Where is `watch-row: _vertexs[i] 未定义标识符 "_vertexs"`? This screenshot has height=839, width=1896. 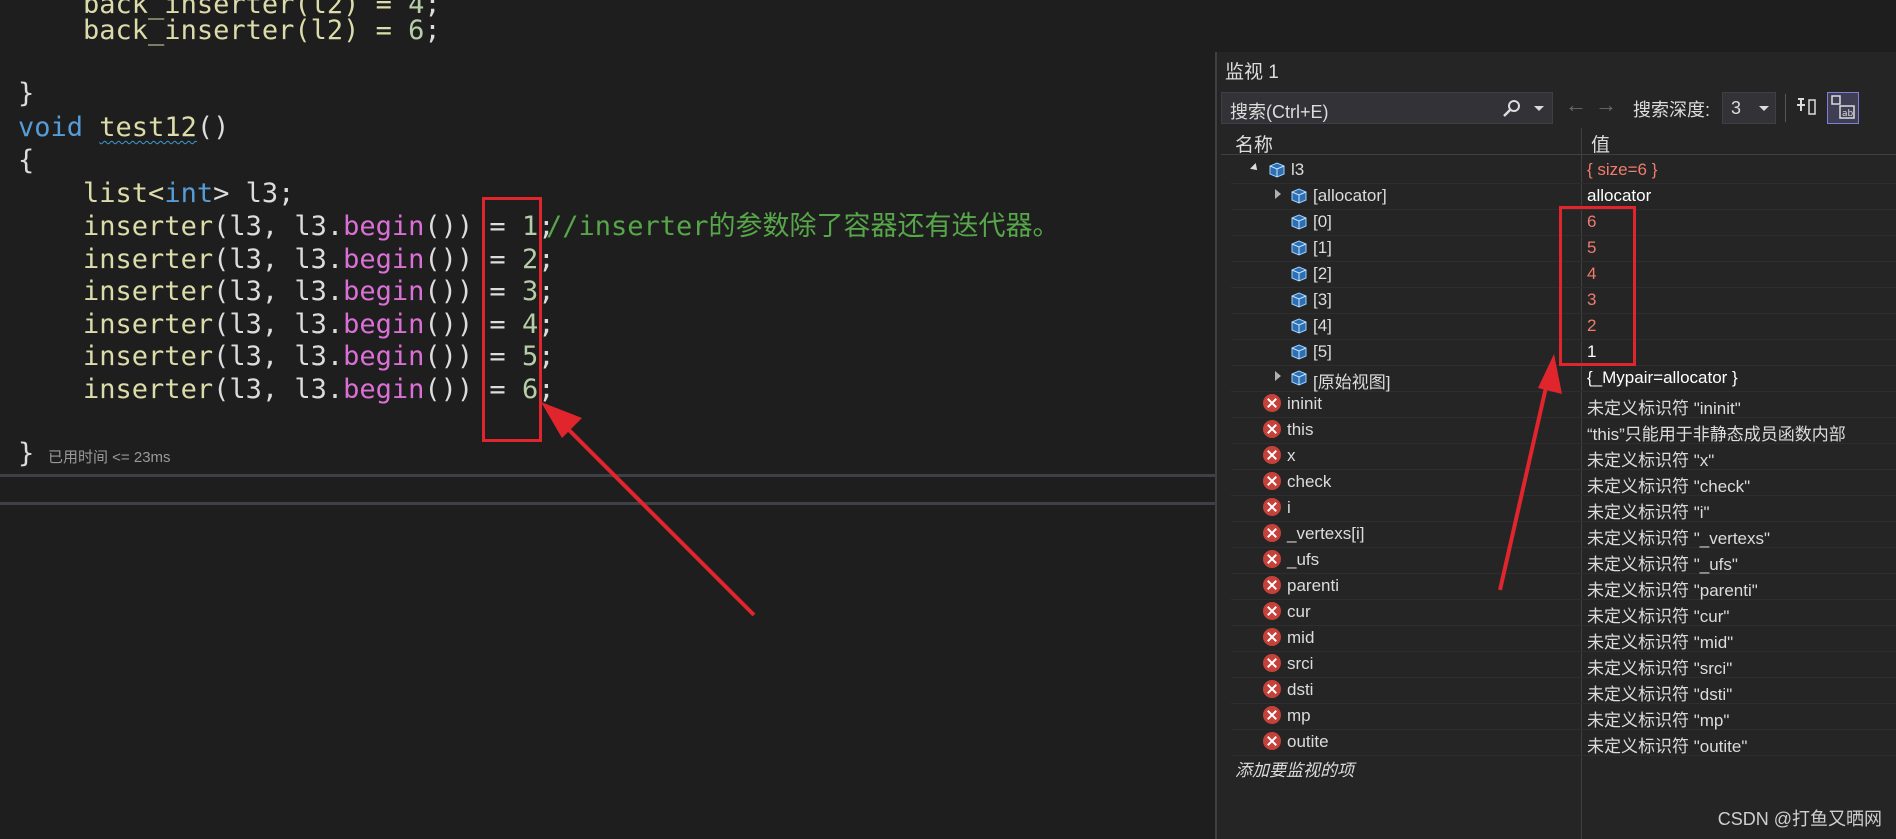
watch-row: _vertexs[i] 未定义标识符 "_vertexs" is located at coordinates (1563, 534).